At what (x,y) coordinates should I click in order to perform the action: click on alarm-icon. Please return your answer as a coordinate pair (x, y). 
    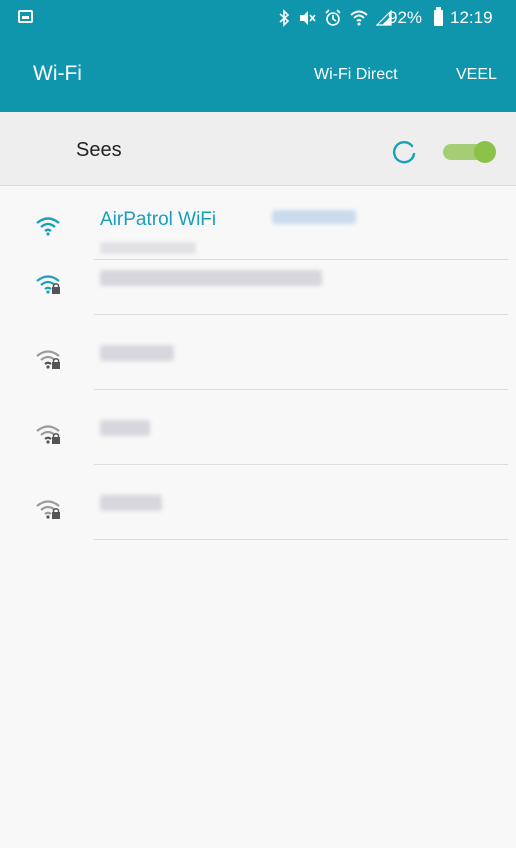
    Looking at the image, I should click on (333, 17).